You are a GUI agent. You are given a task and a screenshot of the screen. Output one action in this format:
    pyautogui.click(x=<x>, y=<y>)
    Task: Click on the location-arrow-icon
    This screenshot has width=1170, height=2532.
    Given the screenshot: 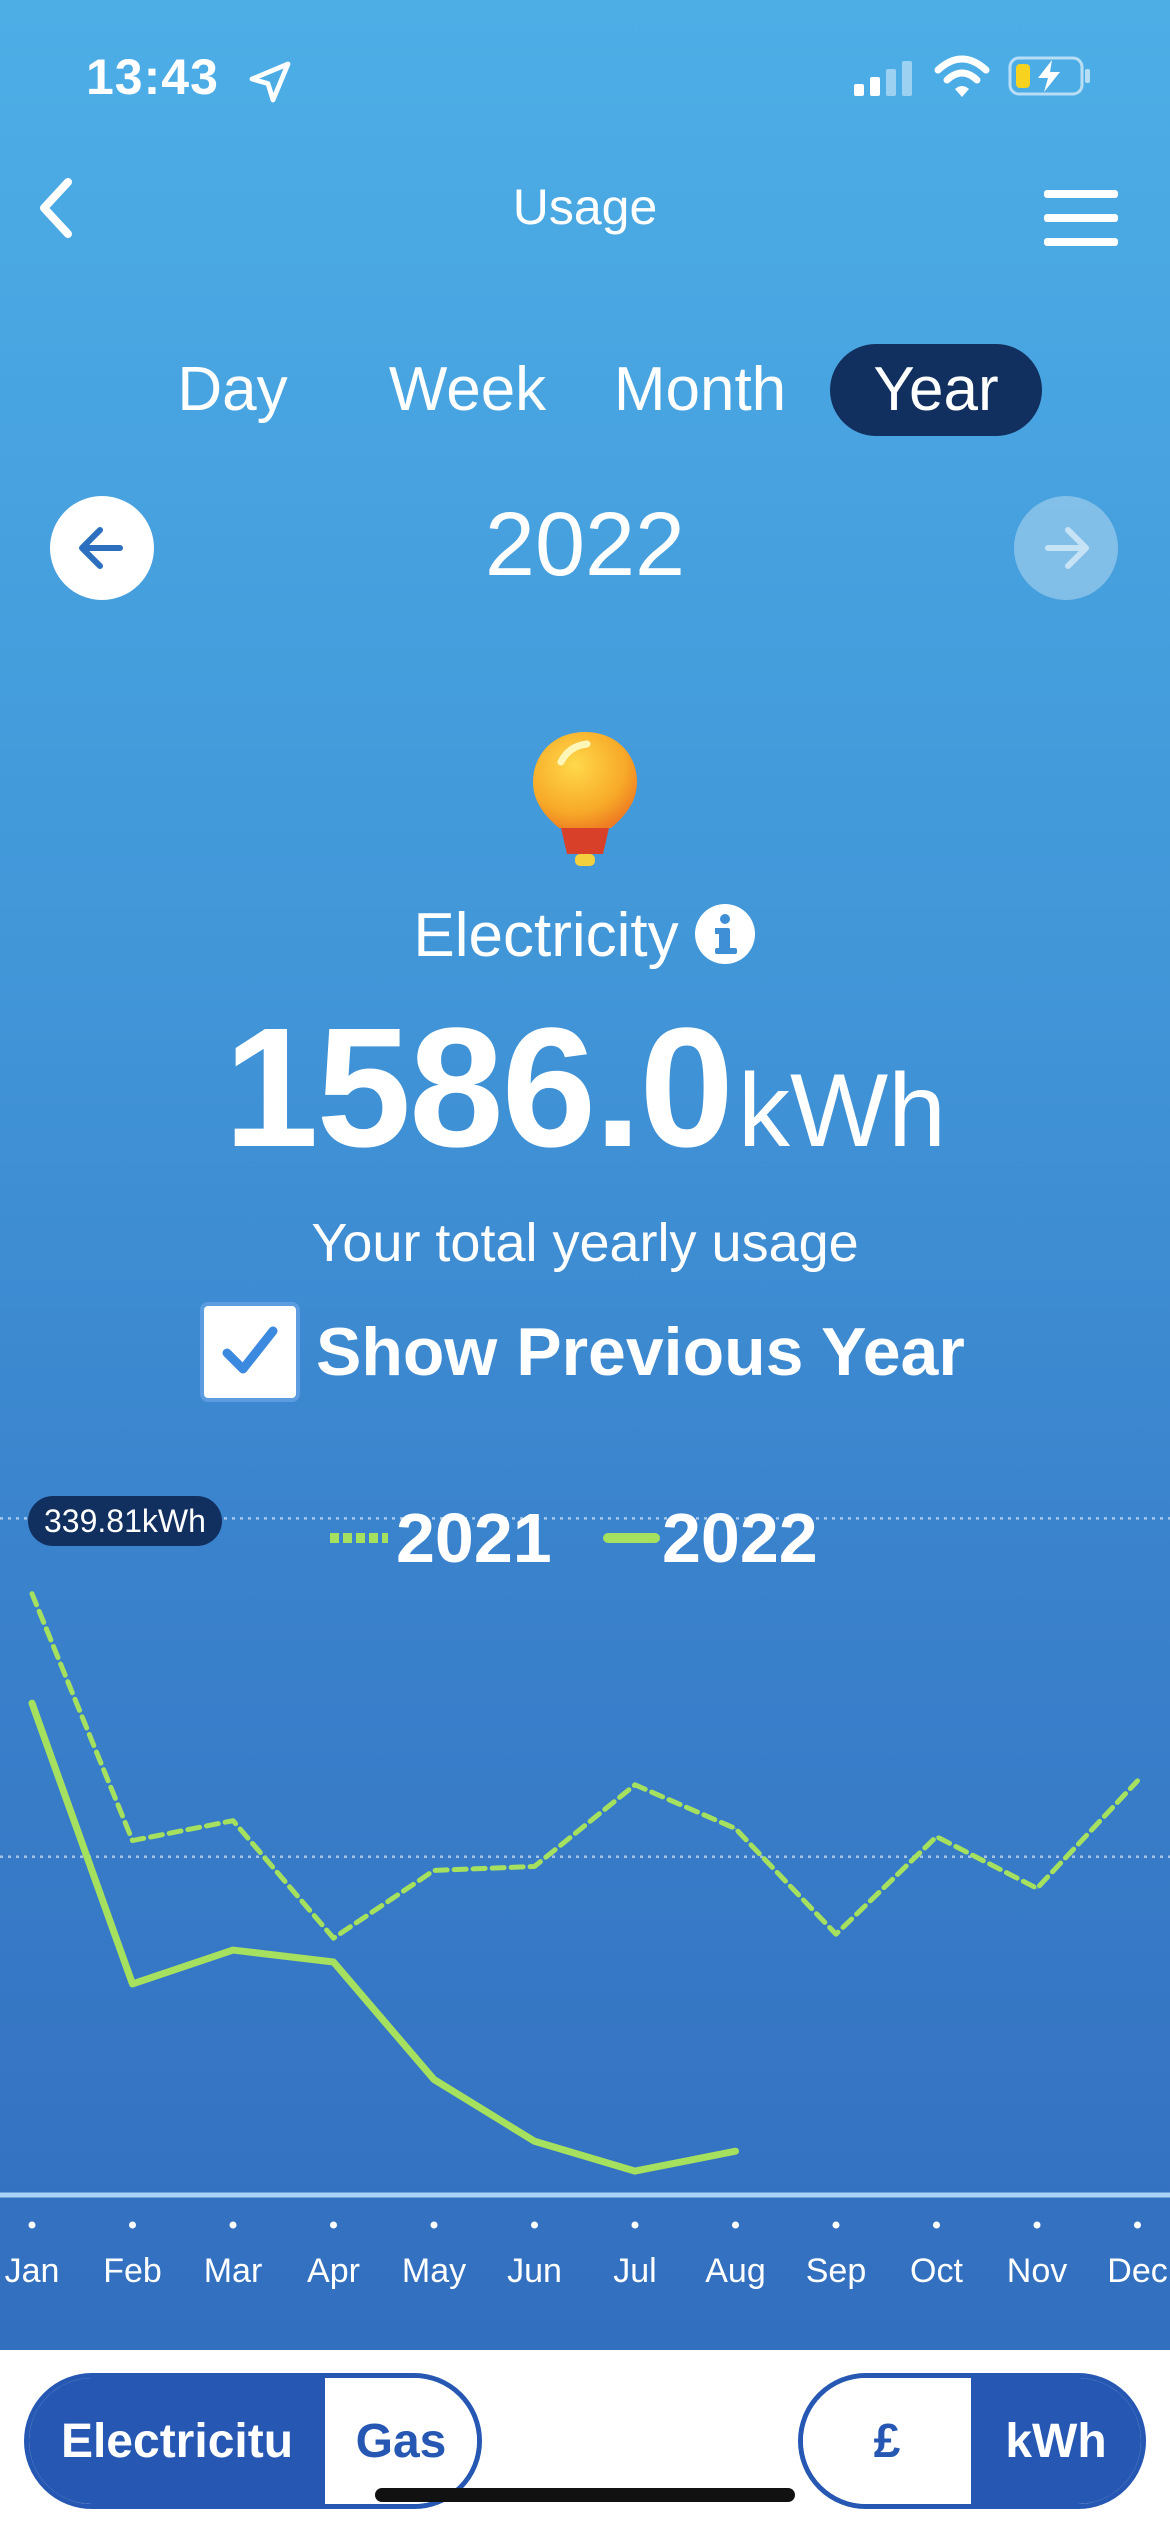 What is the action you would take?
    pyautogui.click(x=270, y=82)
    